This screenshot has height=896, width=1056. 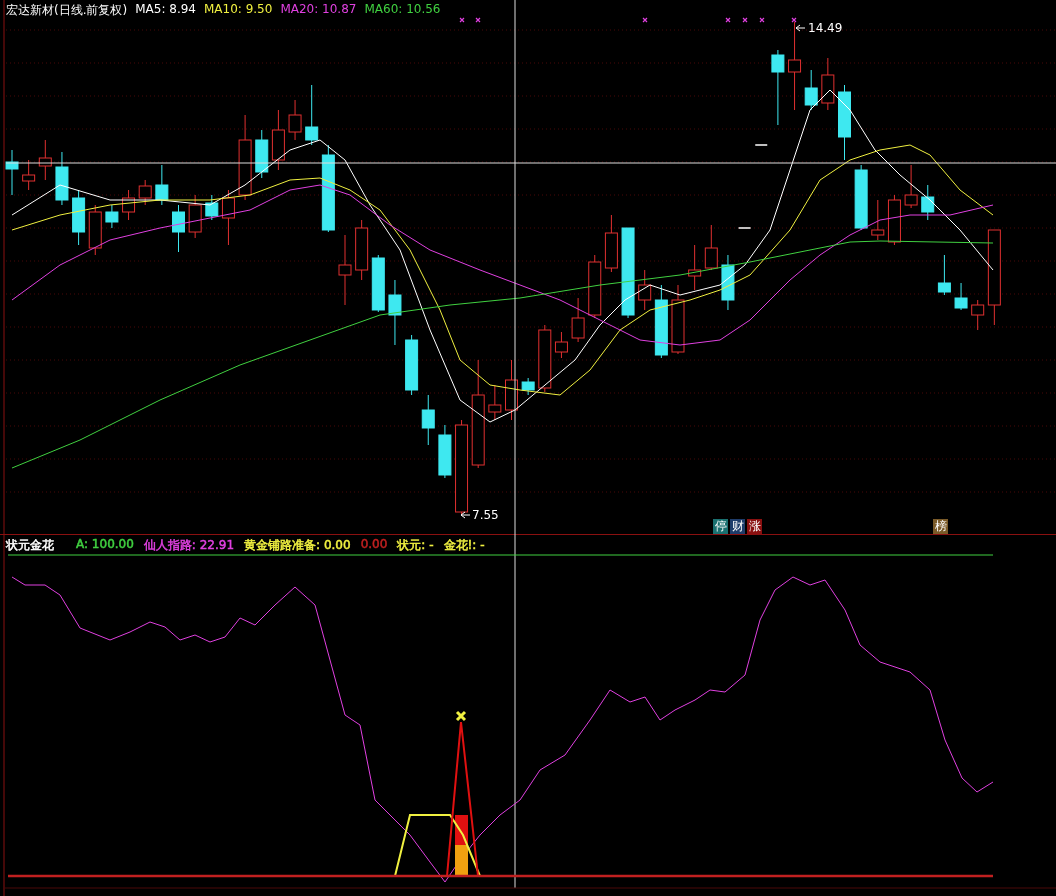 I want to click on moving-average-value: MA10: 9.50, so click(x=238, y=10).